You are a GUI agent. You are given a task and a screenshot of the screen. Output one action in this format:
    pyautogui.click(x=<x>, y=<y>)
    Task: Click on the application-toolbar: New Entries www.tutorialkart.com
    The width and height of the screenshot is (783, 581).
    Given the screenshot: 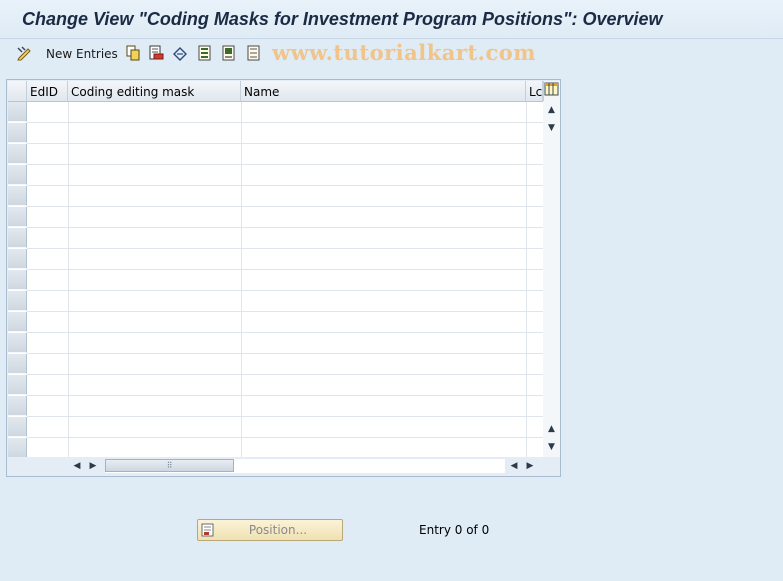 What is the action you would take?
    pyautogui.click(x=391, y=54)
    